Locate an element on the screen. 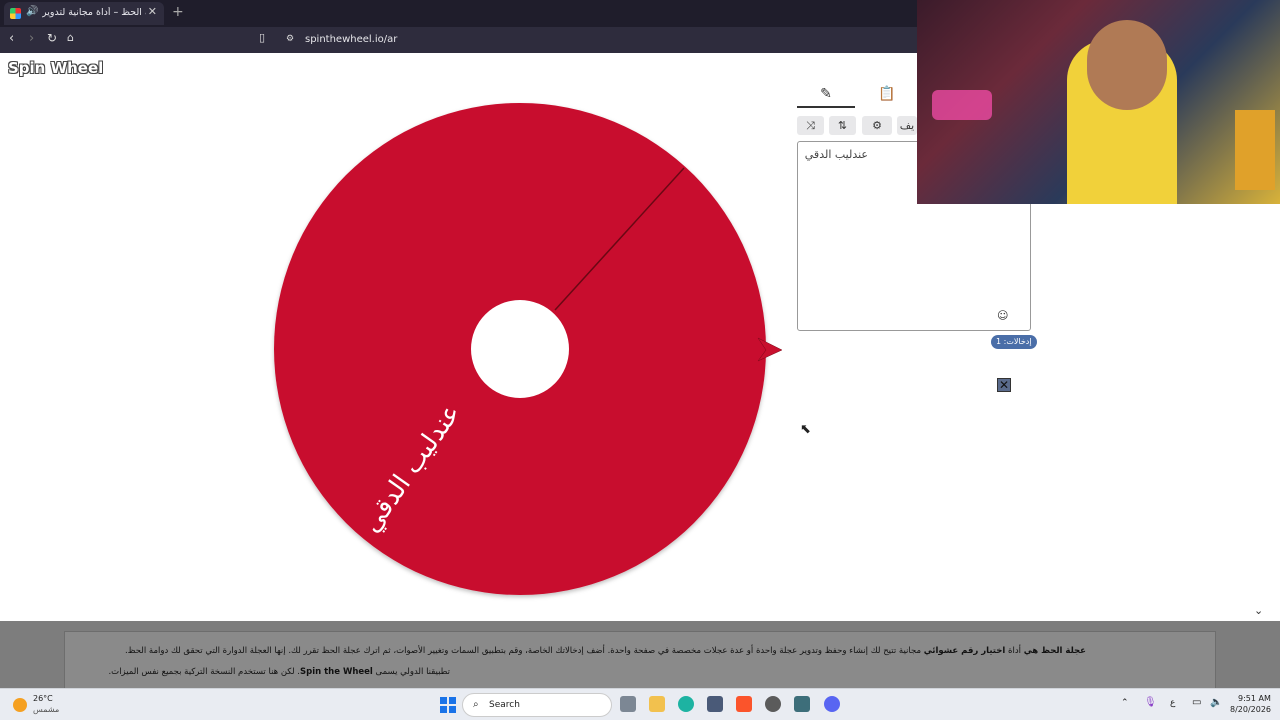 The image size is (1280, 720). brave-browser-icon is located at coordinates (744, 704).